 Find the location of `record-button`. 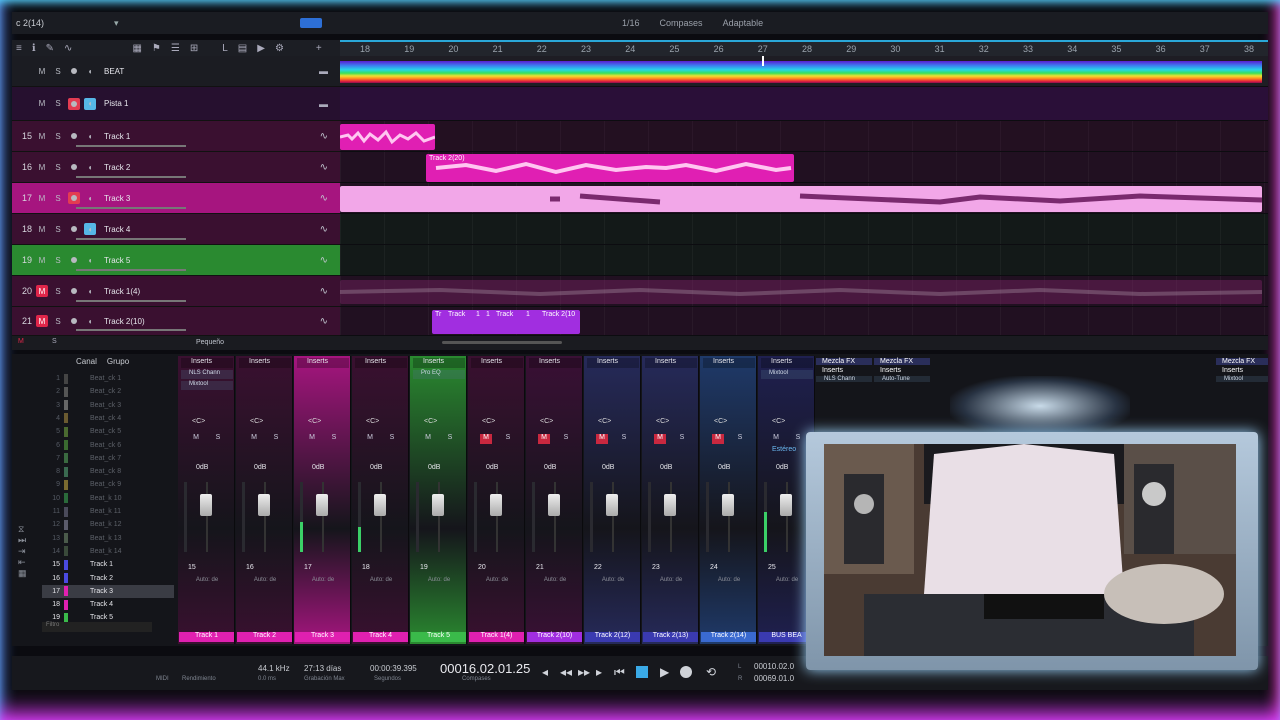

record-button is located at coordinates (686, 672).